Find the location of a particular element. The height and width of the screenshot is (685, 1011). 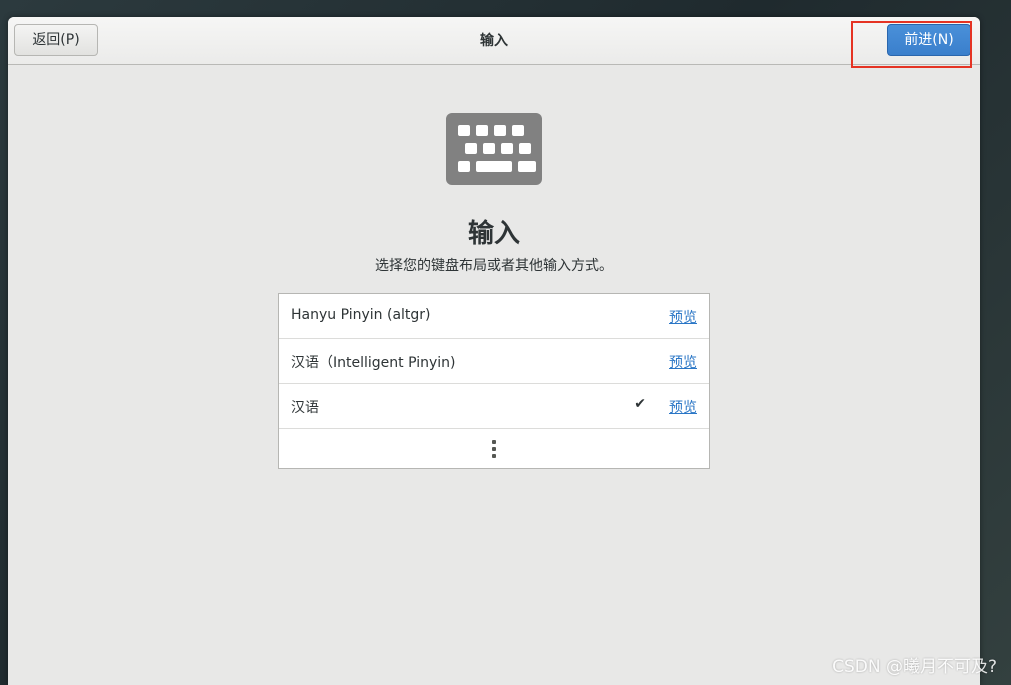

watermark: CSDN @曦月不可及? is located at coordinates (914, 667).